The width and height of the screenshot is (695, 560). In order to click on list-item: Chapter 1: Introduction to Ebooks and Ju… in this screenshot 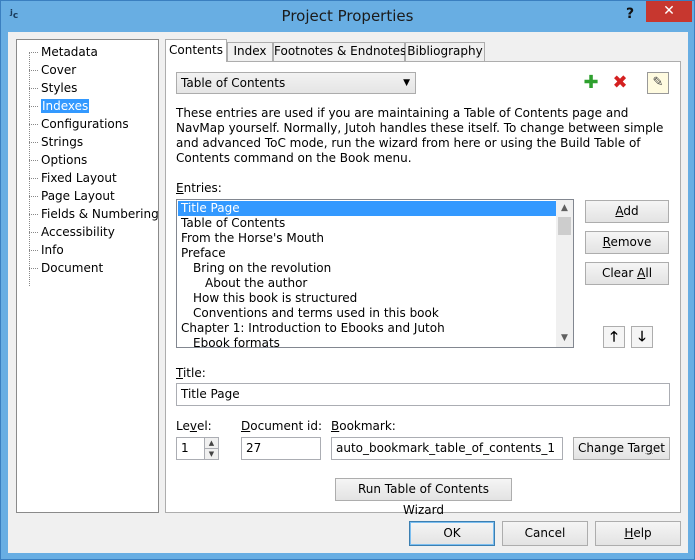, I will do `click(367, 328)`.